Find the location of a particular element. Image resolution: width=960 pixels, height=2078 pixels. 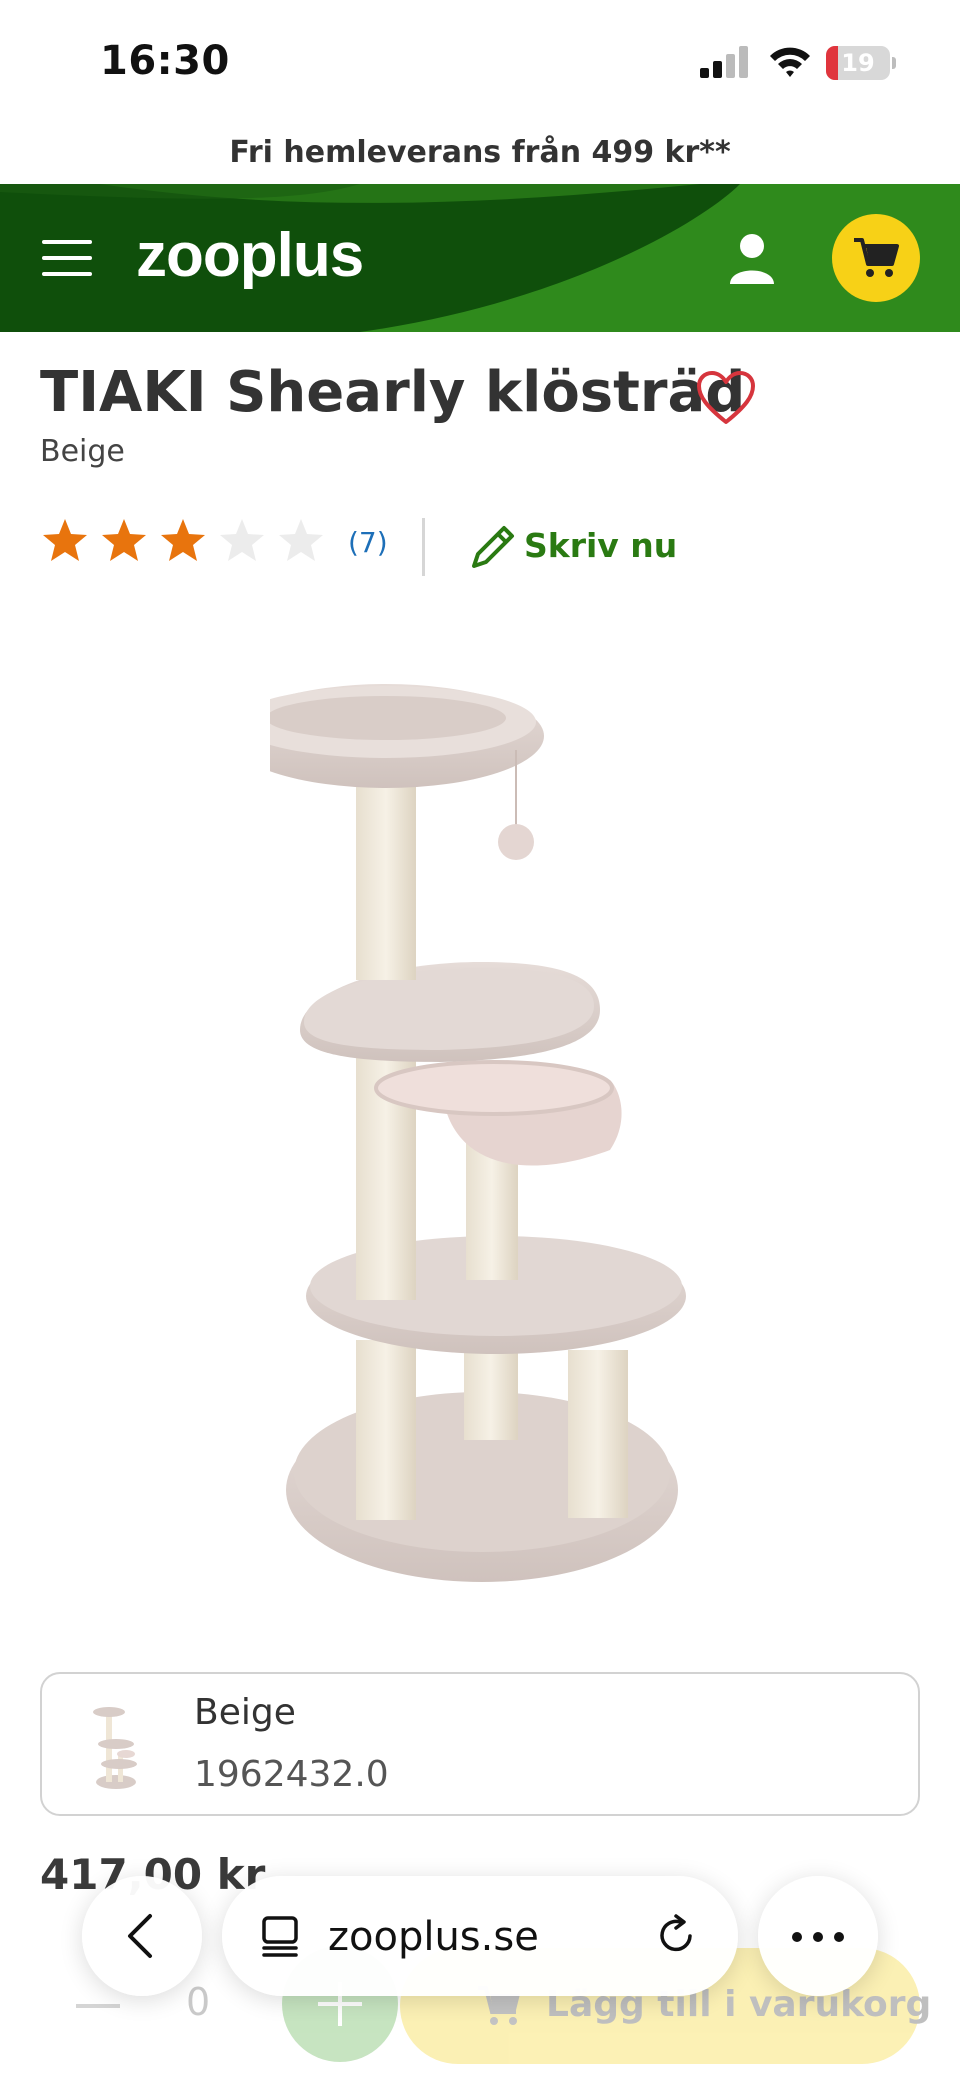

site-header: zooplus is located at coordinates (480, 258).